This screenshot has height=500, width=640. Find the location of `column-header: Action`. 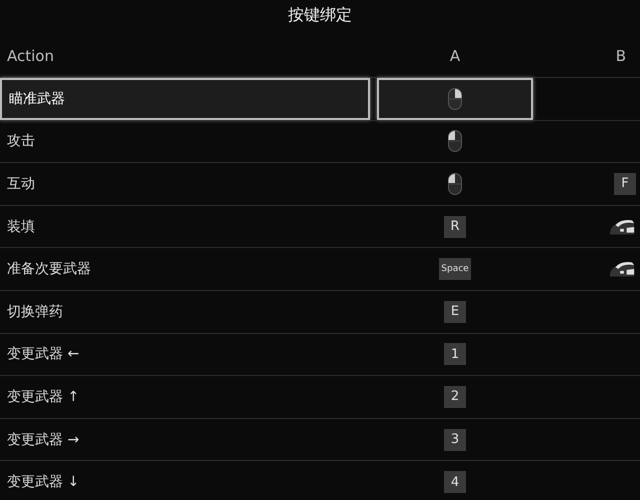

column-header: Action is located at coordinates (30, 56).